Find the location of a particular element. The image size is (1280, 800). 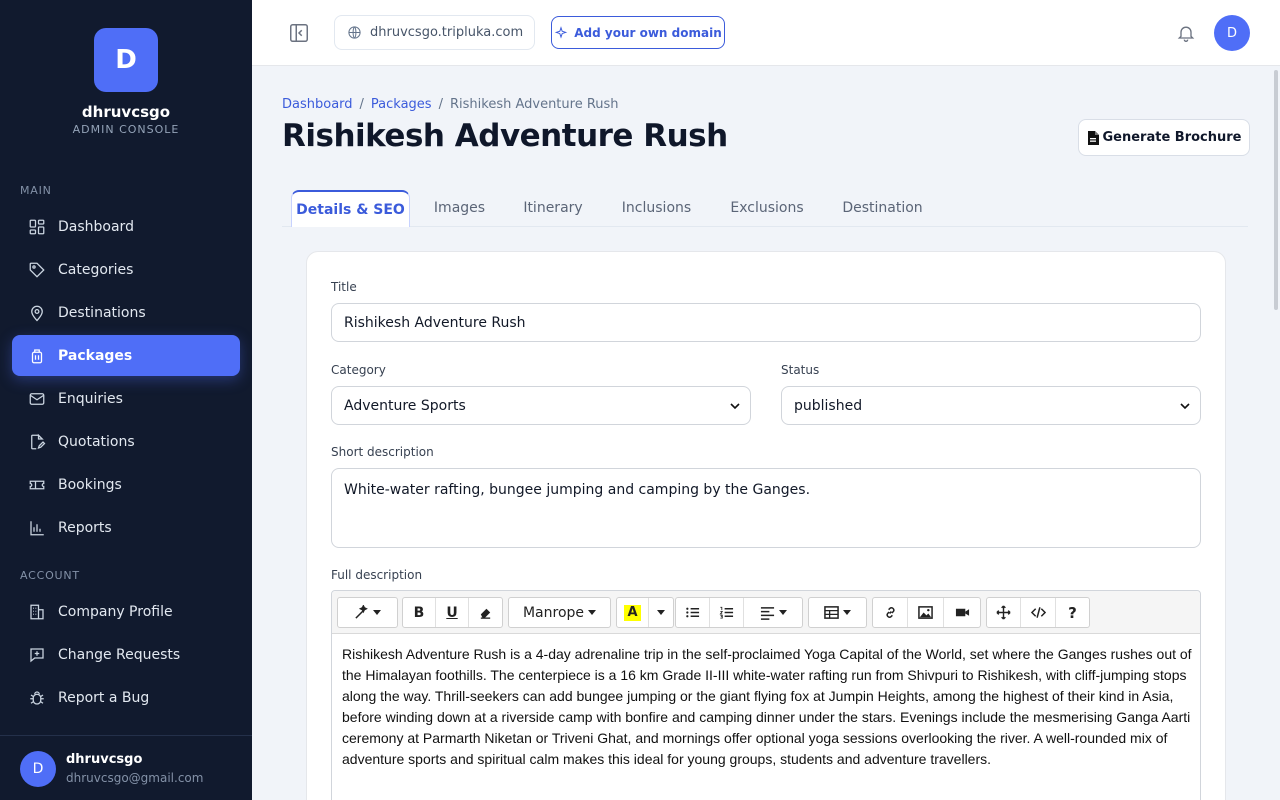

link-button is located at coordinates (890, 612).